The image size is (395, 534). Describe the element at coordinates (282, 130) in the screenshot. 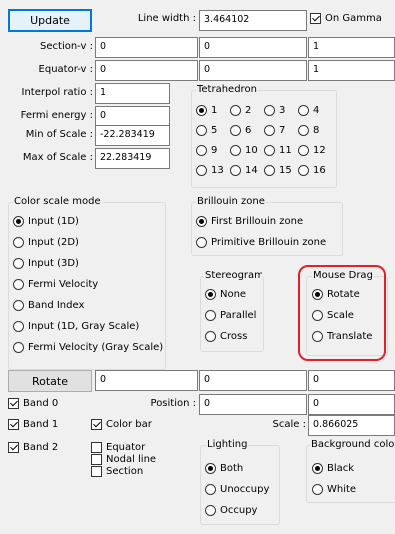

I see `tetrahedron-option-label: 7` at that location.